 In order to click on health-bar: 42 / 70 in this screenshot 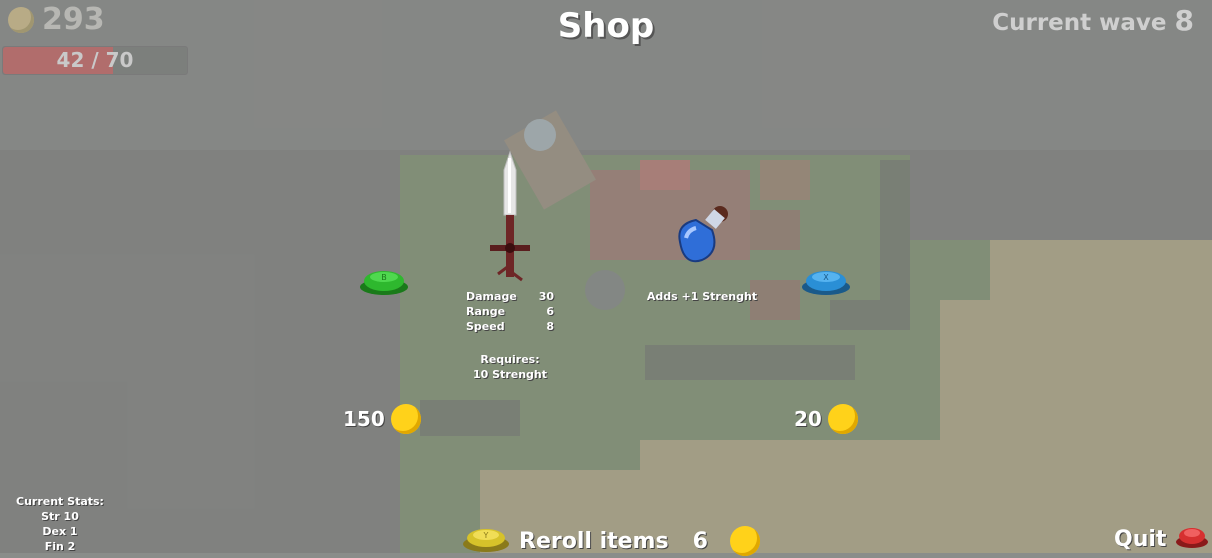, I will do `click(95, 60)`.